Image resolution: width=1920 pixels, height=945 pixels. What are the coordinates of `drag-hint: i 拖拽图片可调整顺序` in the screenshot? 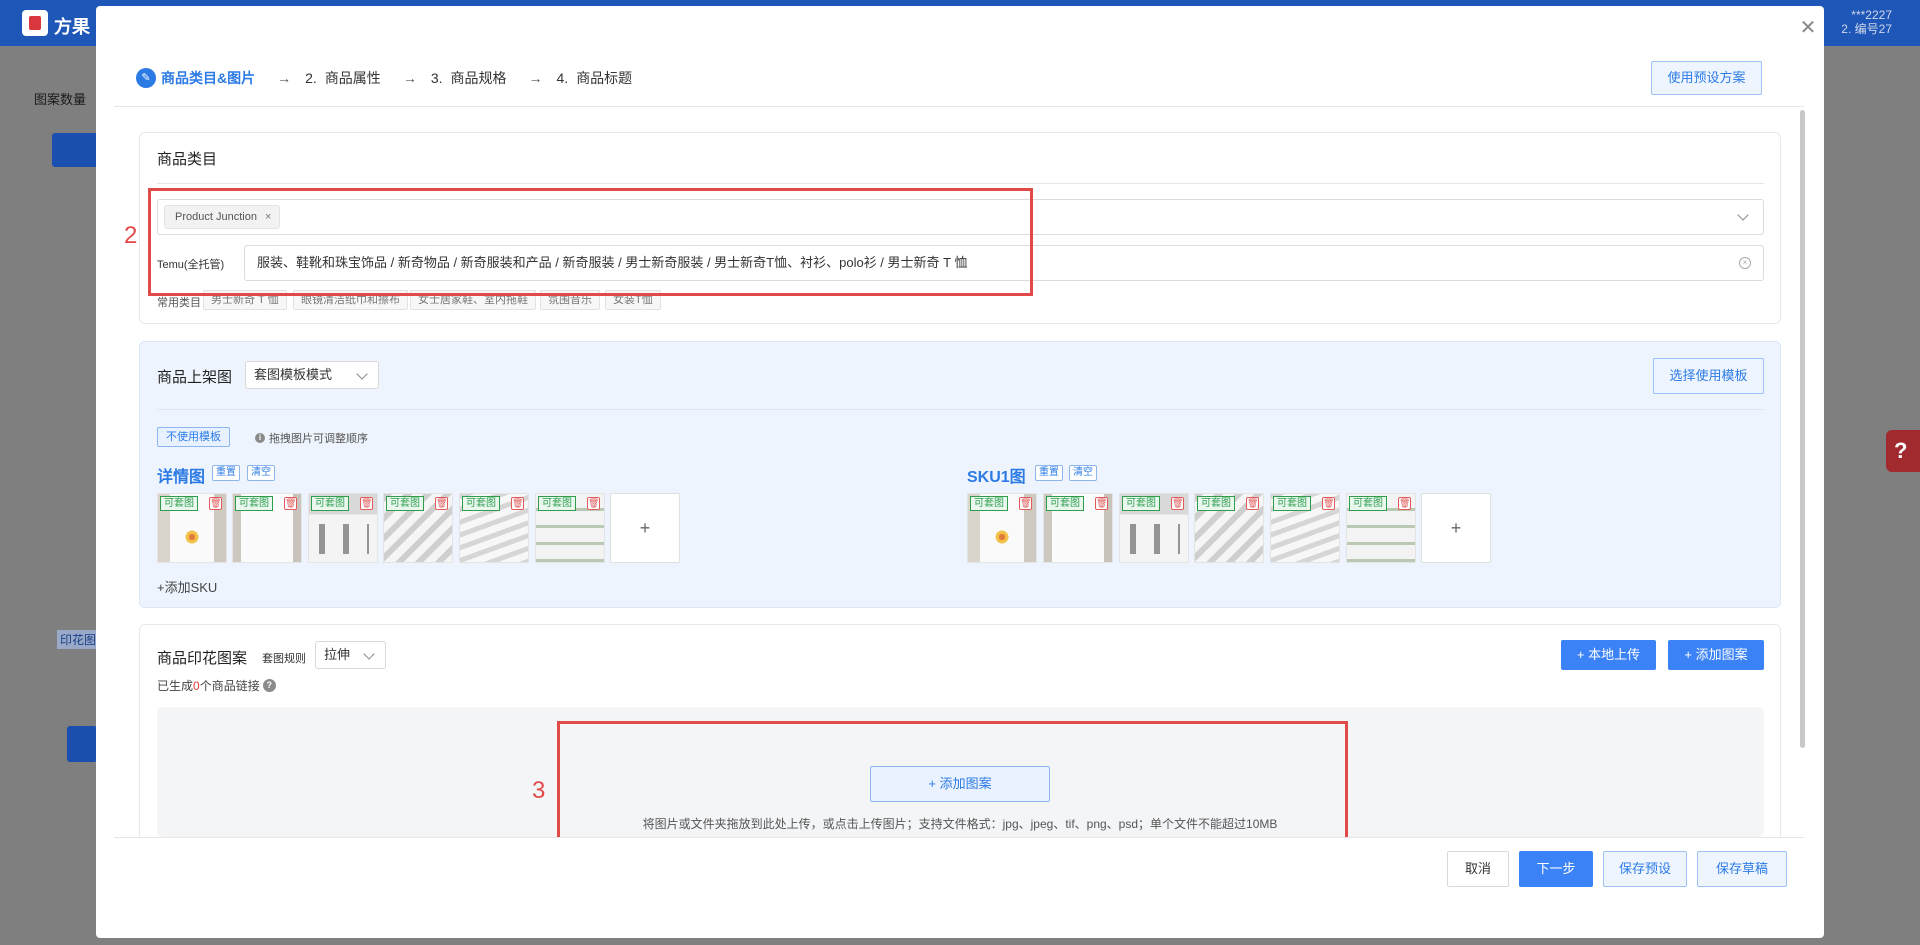 It's located at (311, 438).